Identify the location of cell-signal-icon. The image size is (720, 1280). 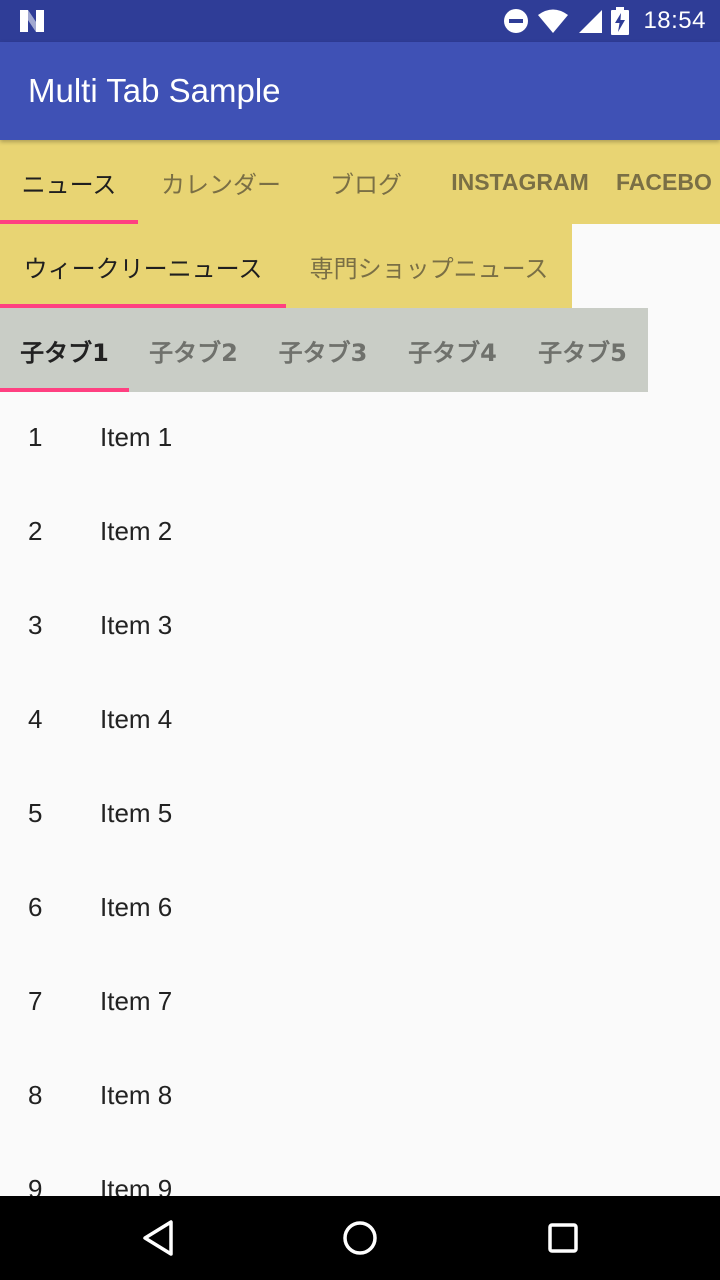
(591, 21).